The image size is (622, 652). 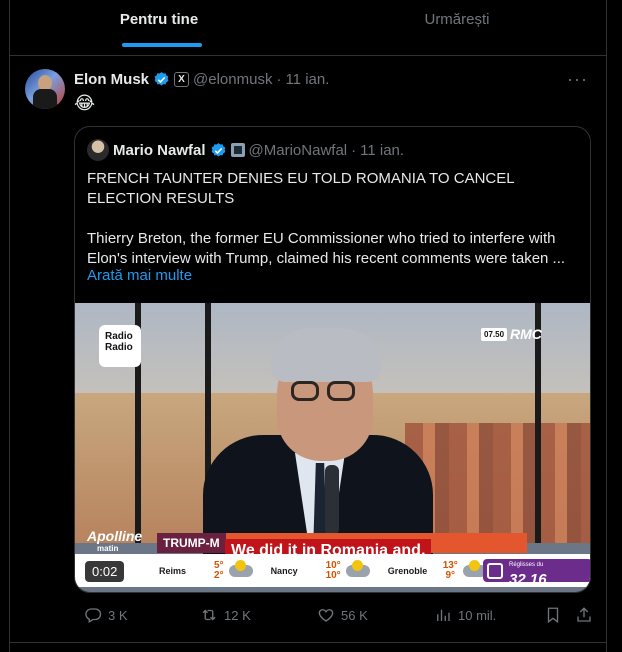 I want to click on promo-text: Réglisses du, so click(x=526, y=564).